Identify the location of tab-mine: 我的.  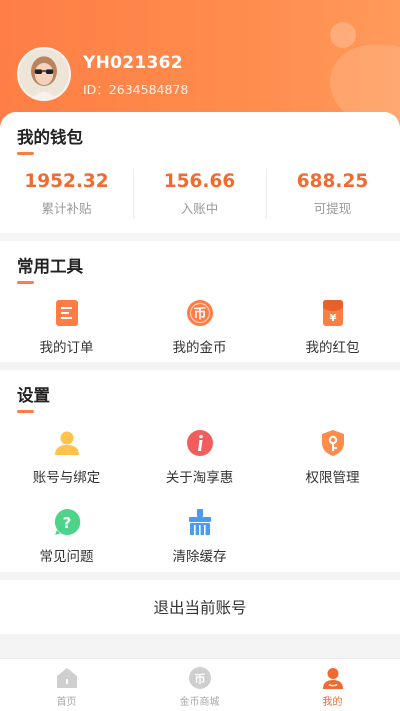
(332, 687).